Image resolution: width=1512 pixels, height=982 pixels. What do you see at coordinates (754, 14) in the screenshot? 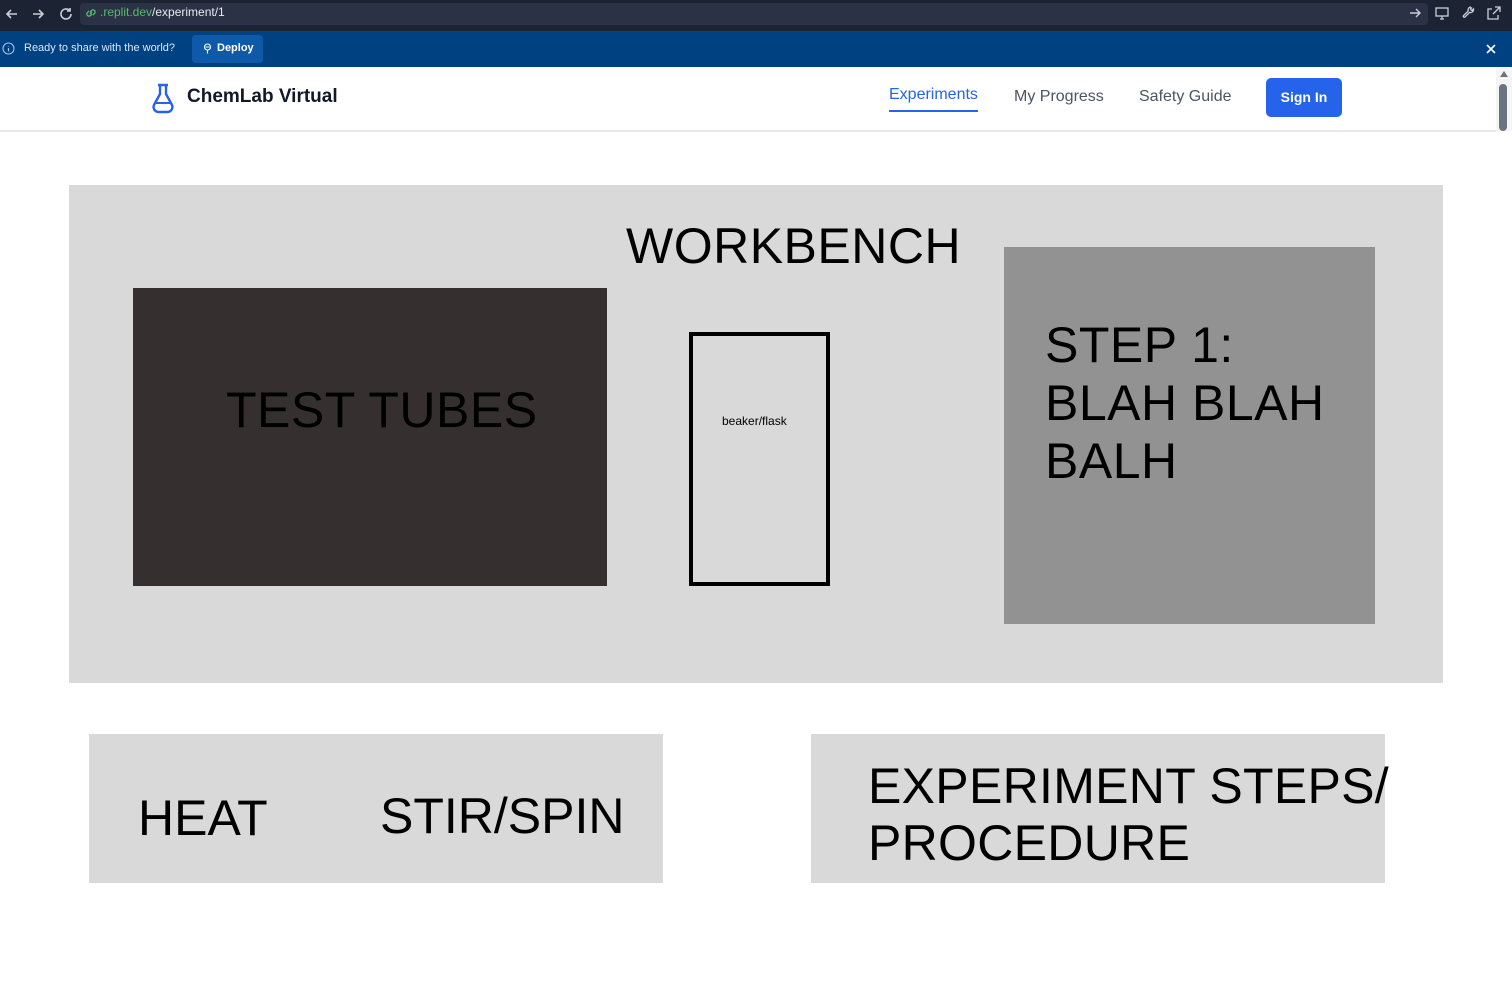
I see `address-bar` at bounding box center [754, 14].